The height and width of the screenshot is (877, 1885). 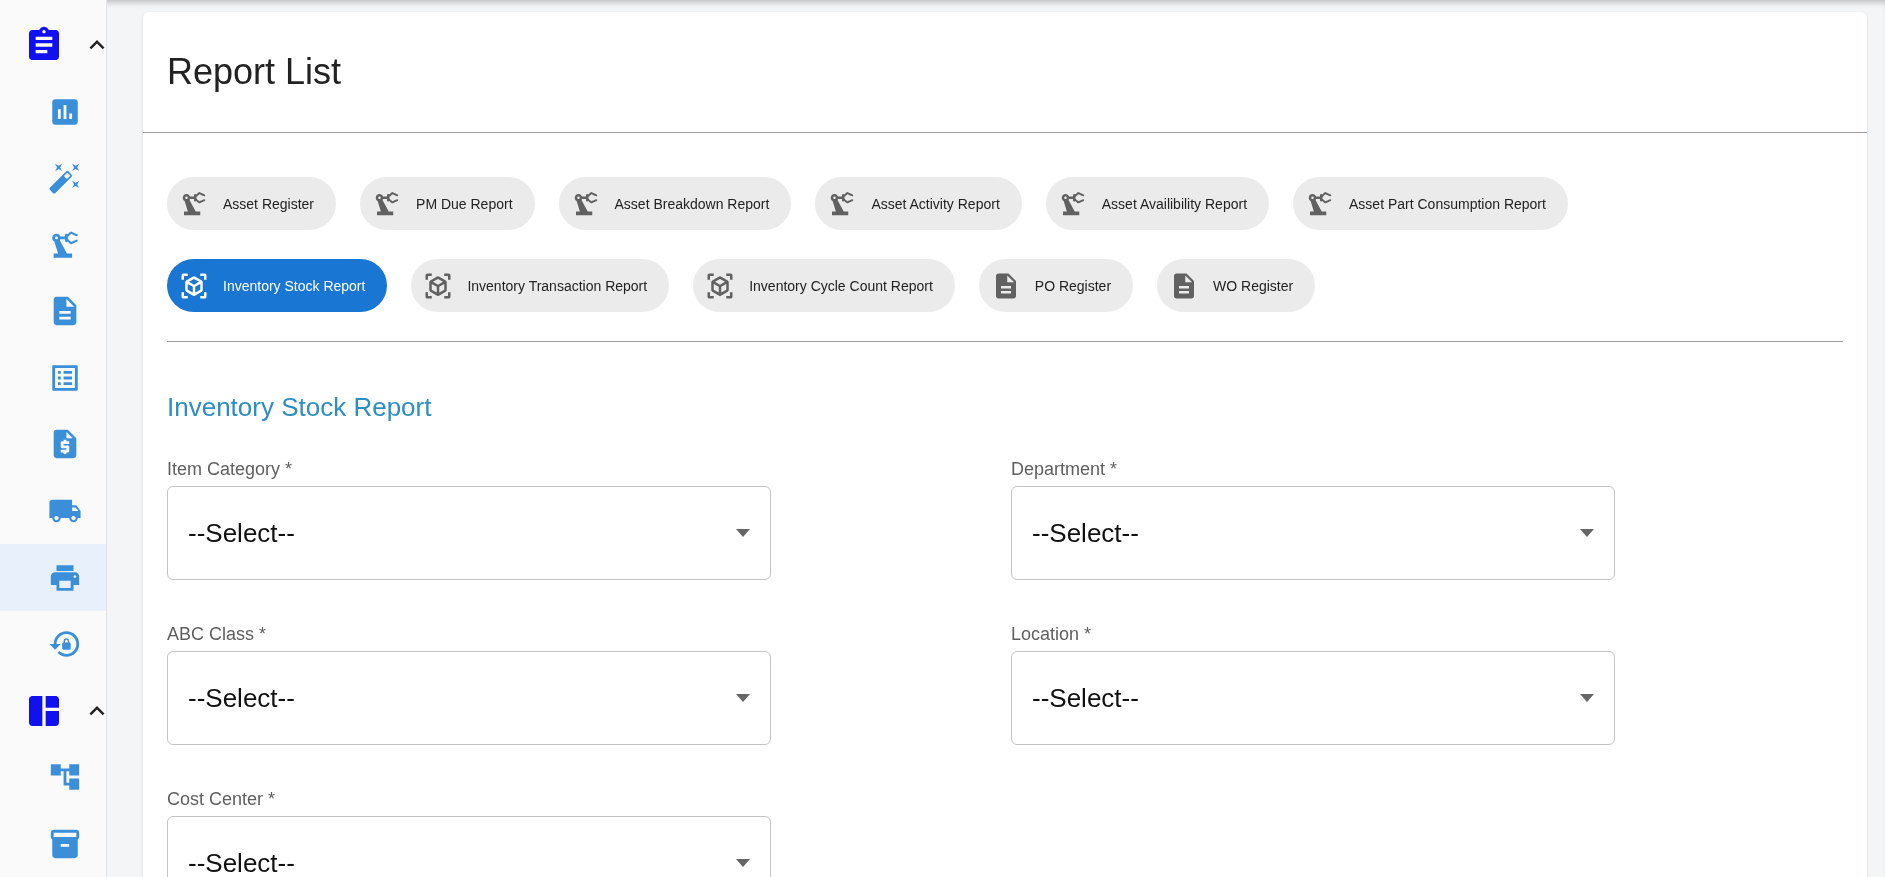 What do you see at coordinates (1236, 285) in the screenshot?
I see `report-chip: WO Register` at bounding box center [1236, 285].